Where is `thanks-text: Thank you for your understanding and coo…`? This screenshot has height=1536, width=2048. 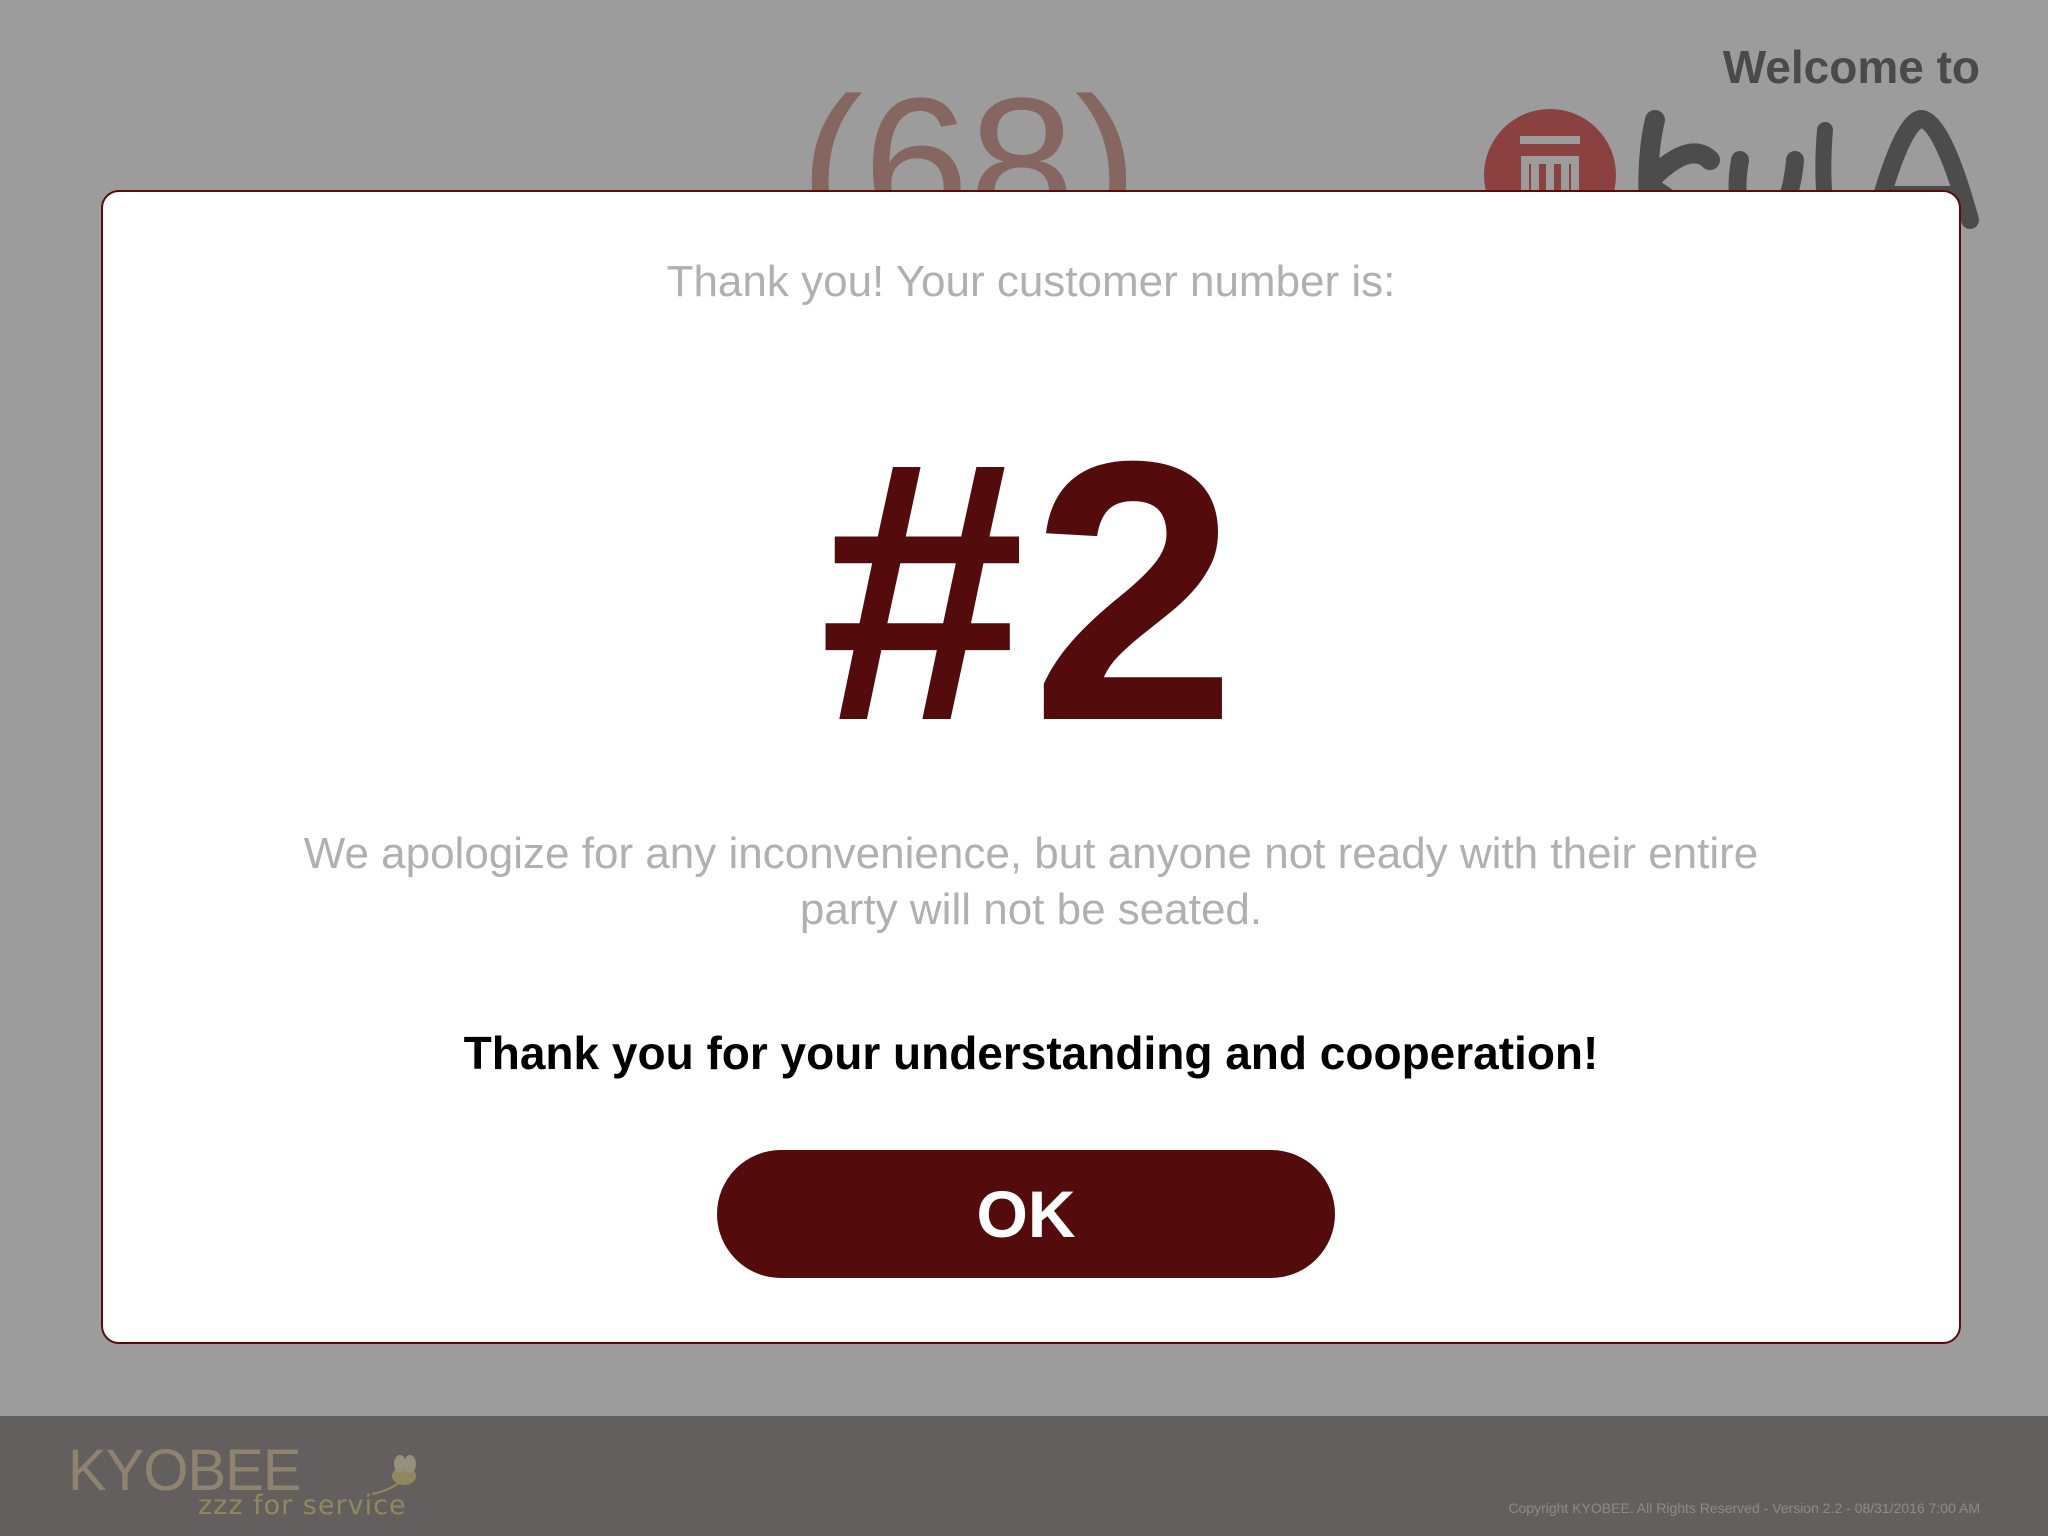
thanks-text: Thank you for your understanding and coo… is located at coordinates (1031, 1053).